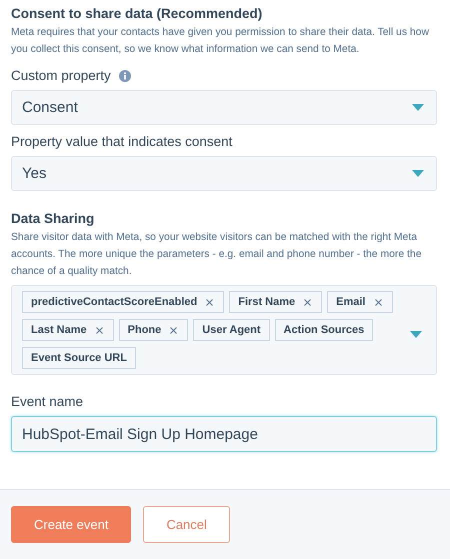 The height and width of the screenshot is (559, 450). Describe the element at coordinates (224, 173) in the screenshot. I see `select-field: Yes` at that location.